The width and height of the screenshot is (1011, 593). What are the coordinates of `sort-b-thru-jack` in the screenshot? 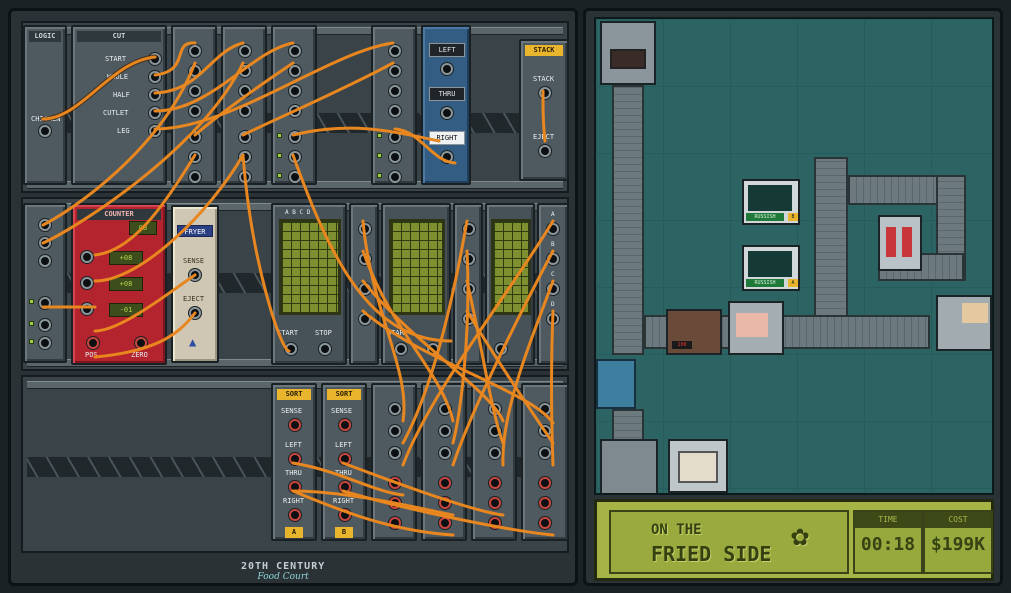 It's located at (345, 487).